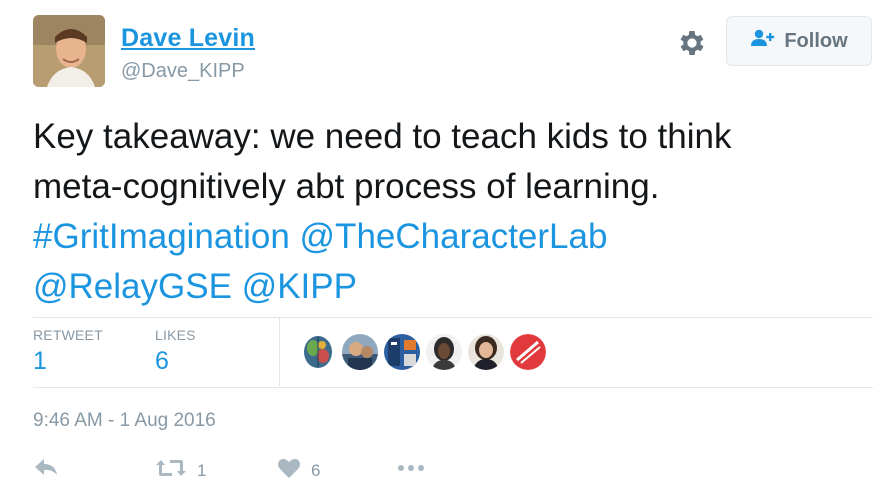 The image size is (886, 495). I want to click on avatar-image, so click(69, 51).